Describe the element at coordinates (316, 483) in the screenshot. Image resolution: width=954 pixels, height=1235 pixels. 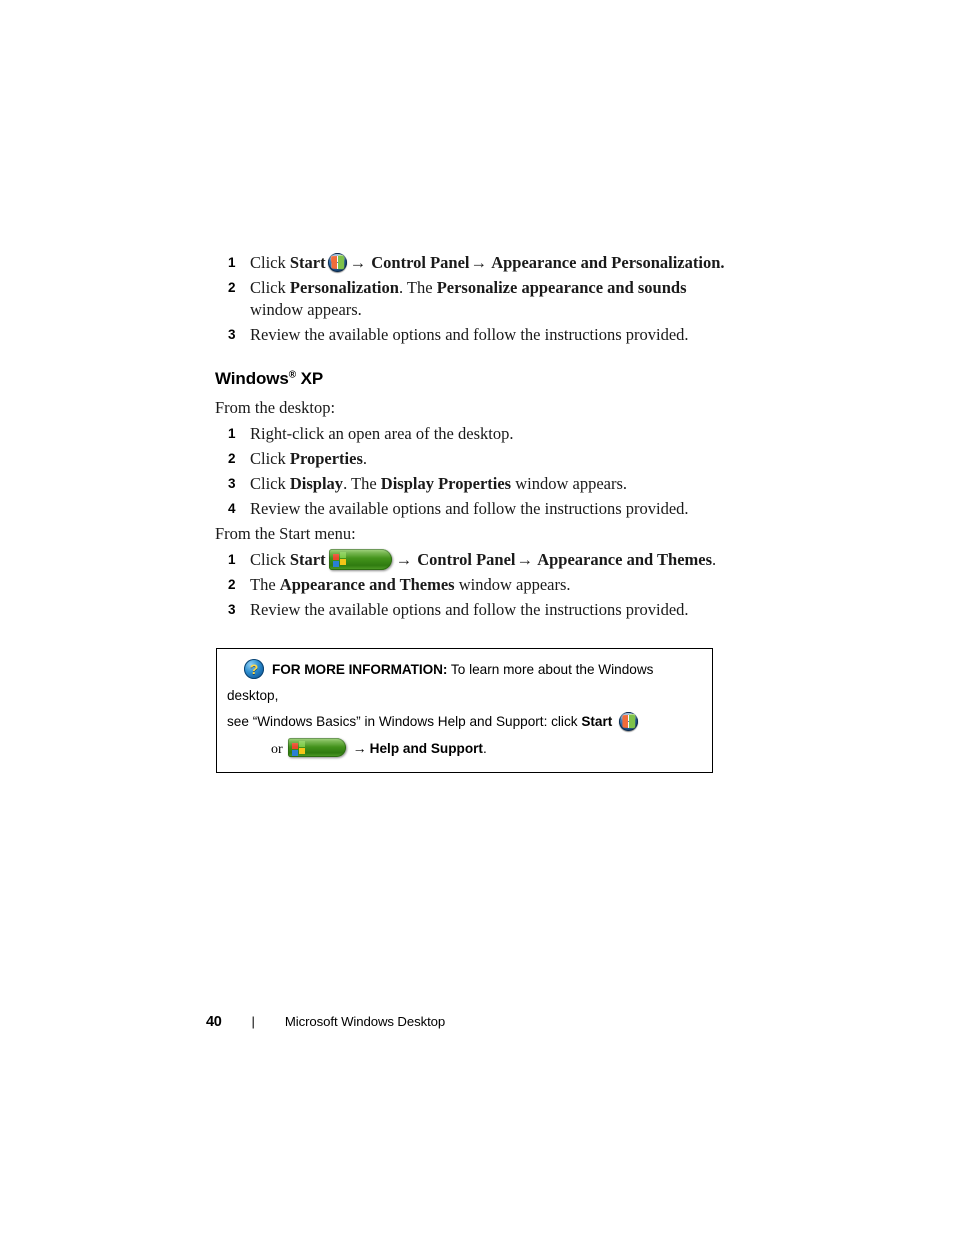
I see `display-label: Display` at that location.